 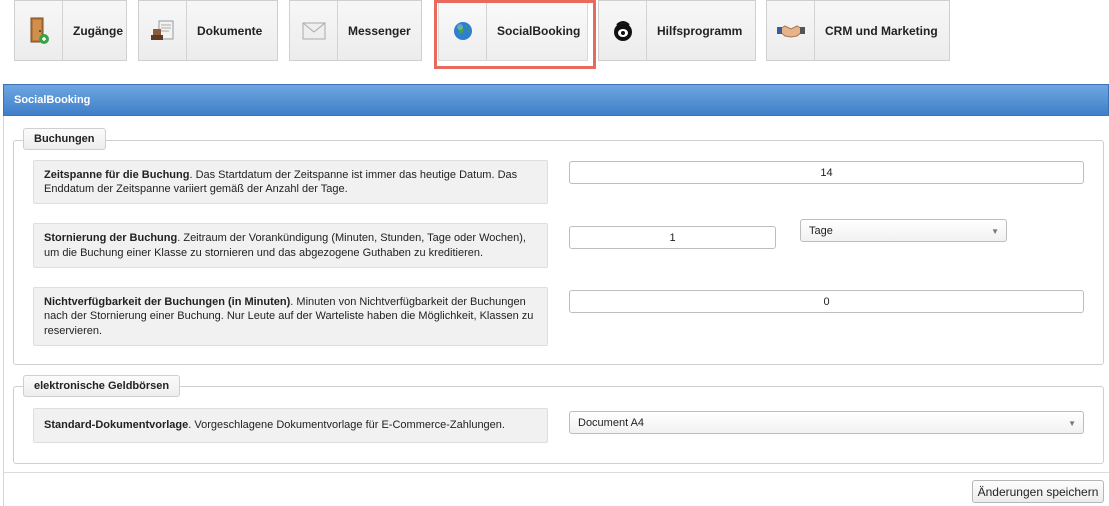 What do you see at coordinates (826, 172) in the screenshot?
I see `zeitspanne-input: 14` at bounding box center [826, 172].